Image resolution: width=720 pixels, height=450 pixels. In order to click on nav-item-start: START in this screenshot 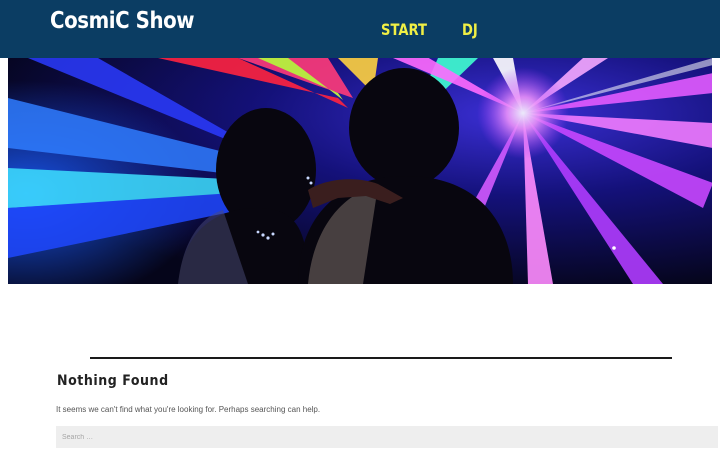, I will do `click(404, 29)`.